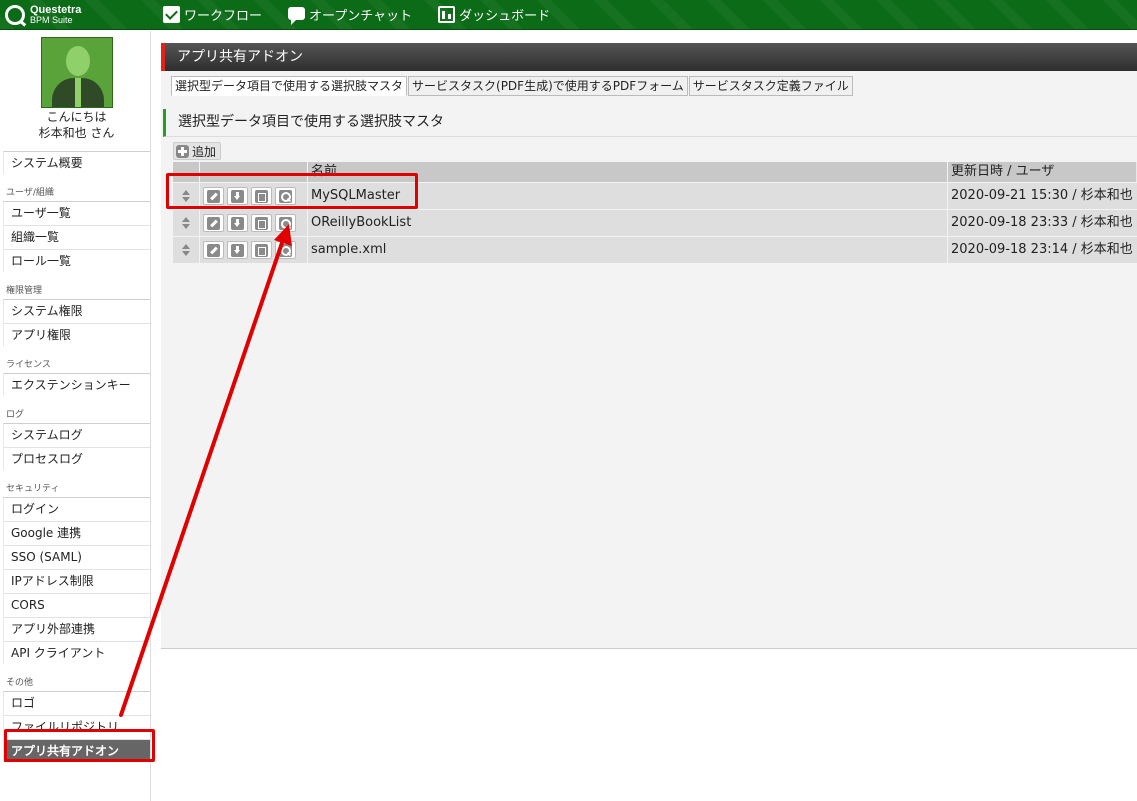 Image resolution: width=1137 pixels, height=801 pixels. I want to click on row-name: OReillyBookList, so click(628, 223).